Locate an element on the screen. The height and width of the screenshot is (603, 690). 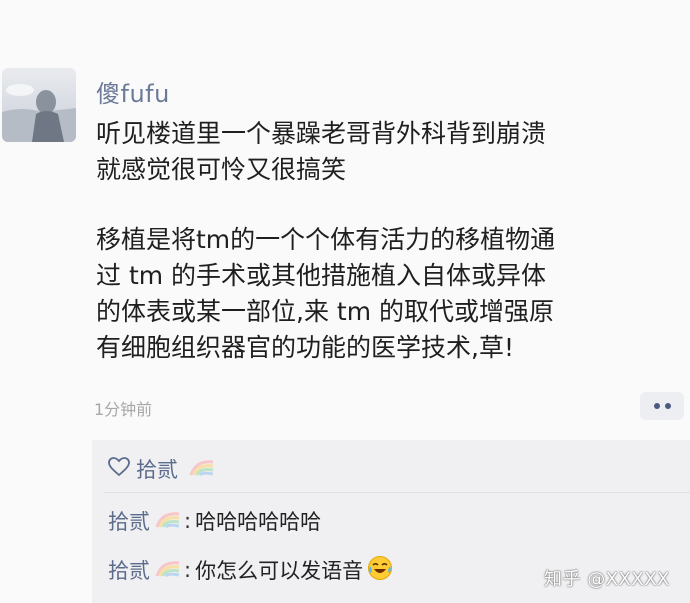
more-button is located at coordinates (662, 406).